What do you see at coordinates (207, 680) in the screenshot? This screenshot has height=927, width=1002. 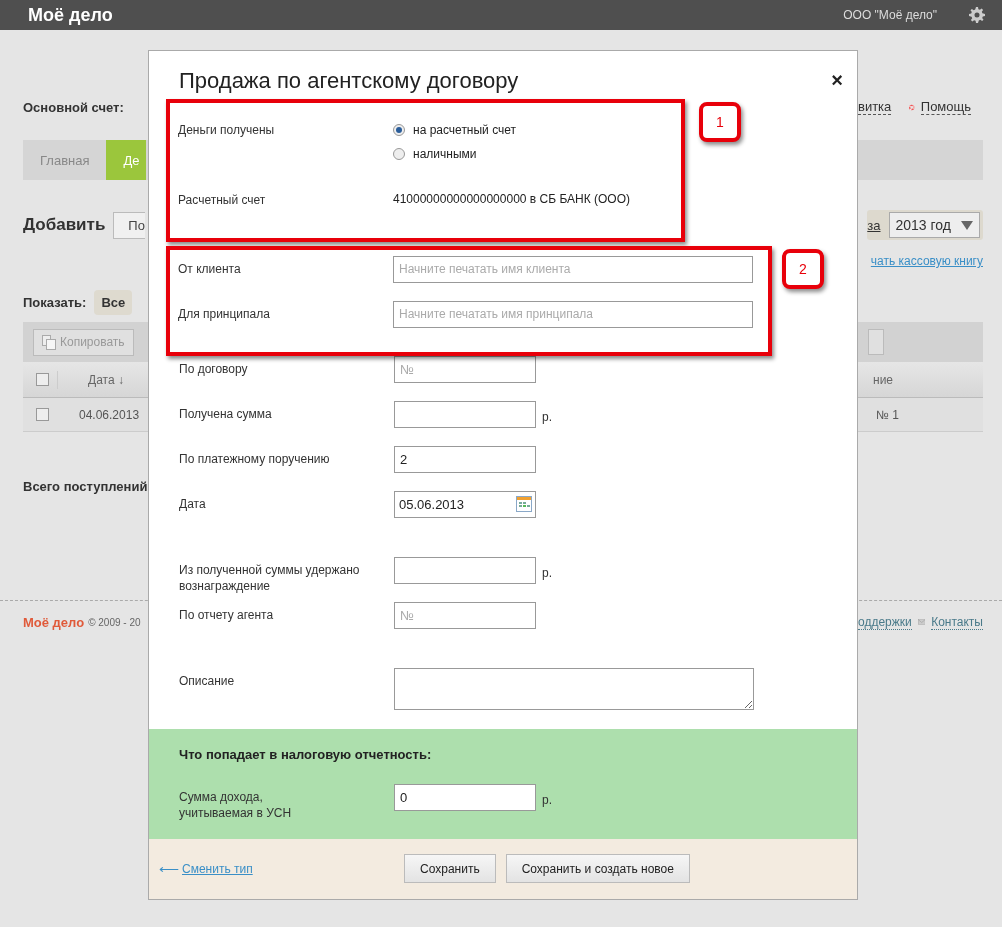 I see `field-label: Описание` at bounding box center [207, 680].